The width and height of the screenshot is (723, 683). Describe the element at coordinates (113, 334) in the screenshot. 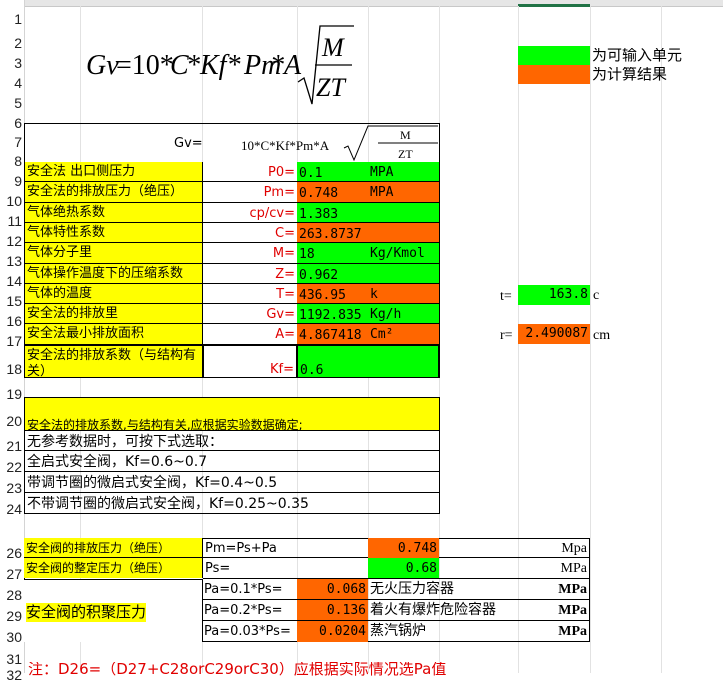

I see `param-label: 安全法最小排放面积` at that location.